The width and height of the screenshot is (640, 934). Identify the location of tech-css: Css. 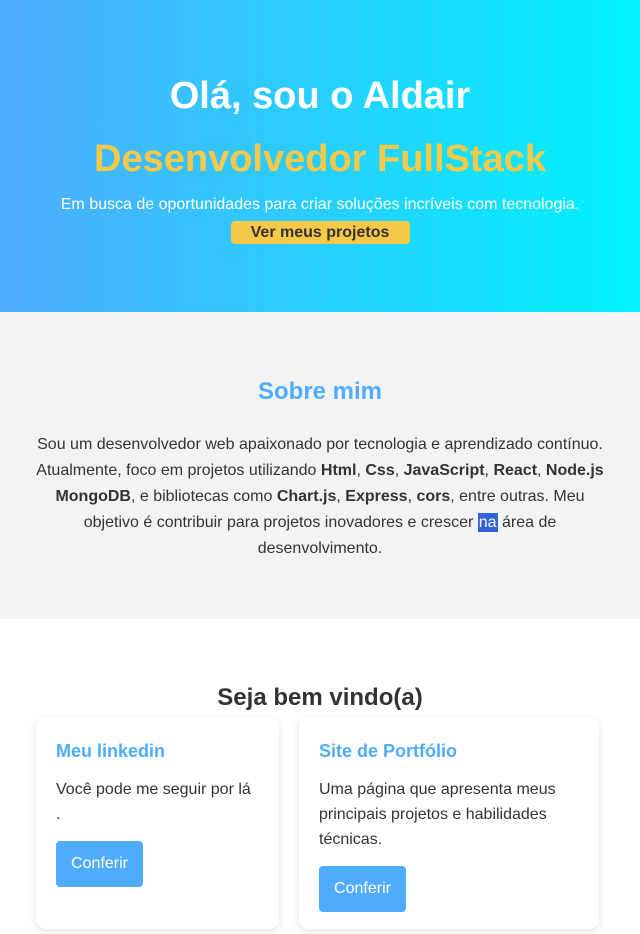
(380, 470).